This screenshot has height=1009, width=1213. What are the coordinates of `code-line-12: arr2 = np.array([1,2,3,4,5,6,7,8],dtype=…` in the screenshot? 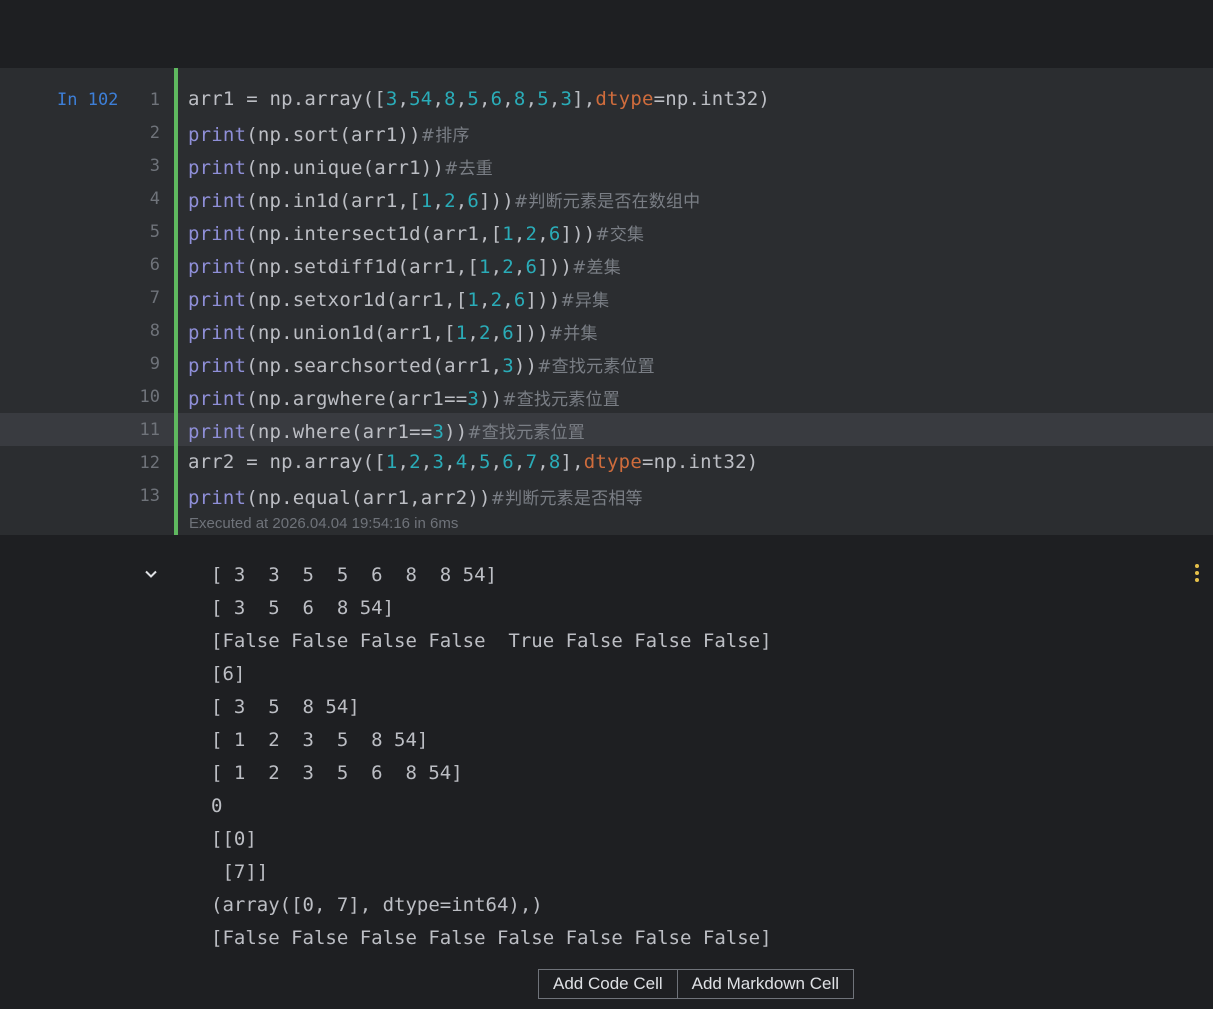 It's located at (473, 462).